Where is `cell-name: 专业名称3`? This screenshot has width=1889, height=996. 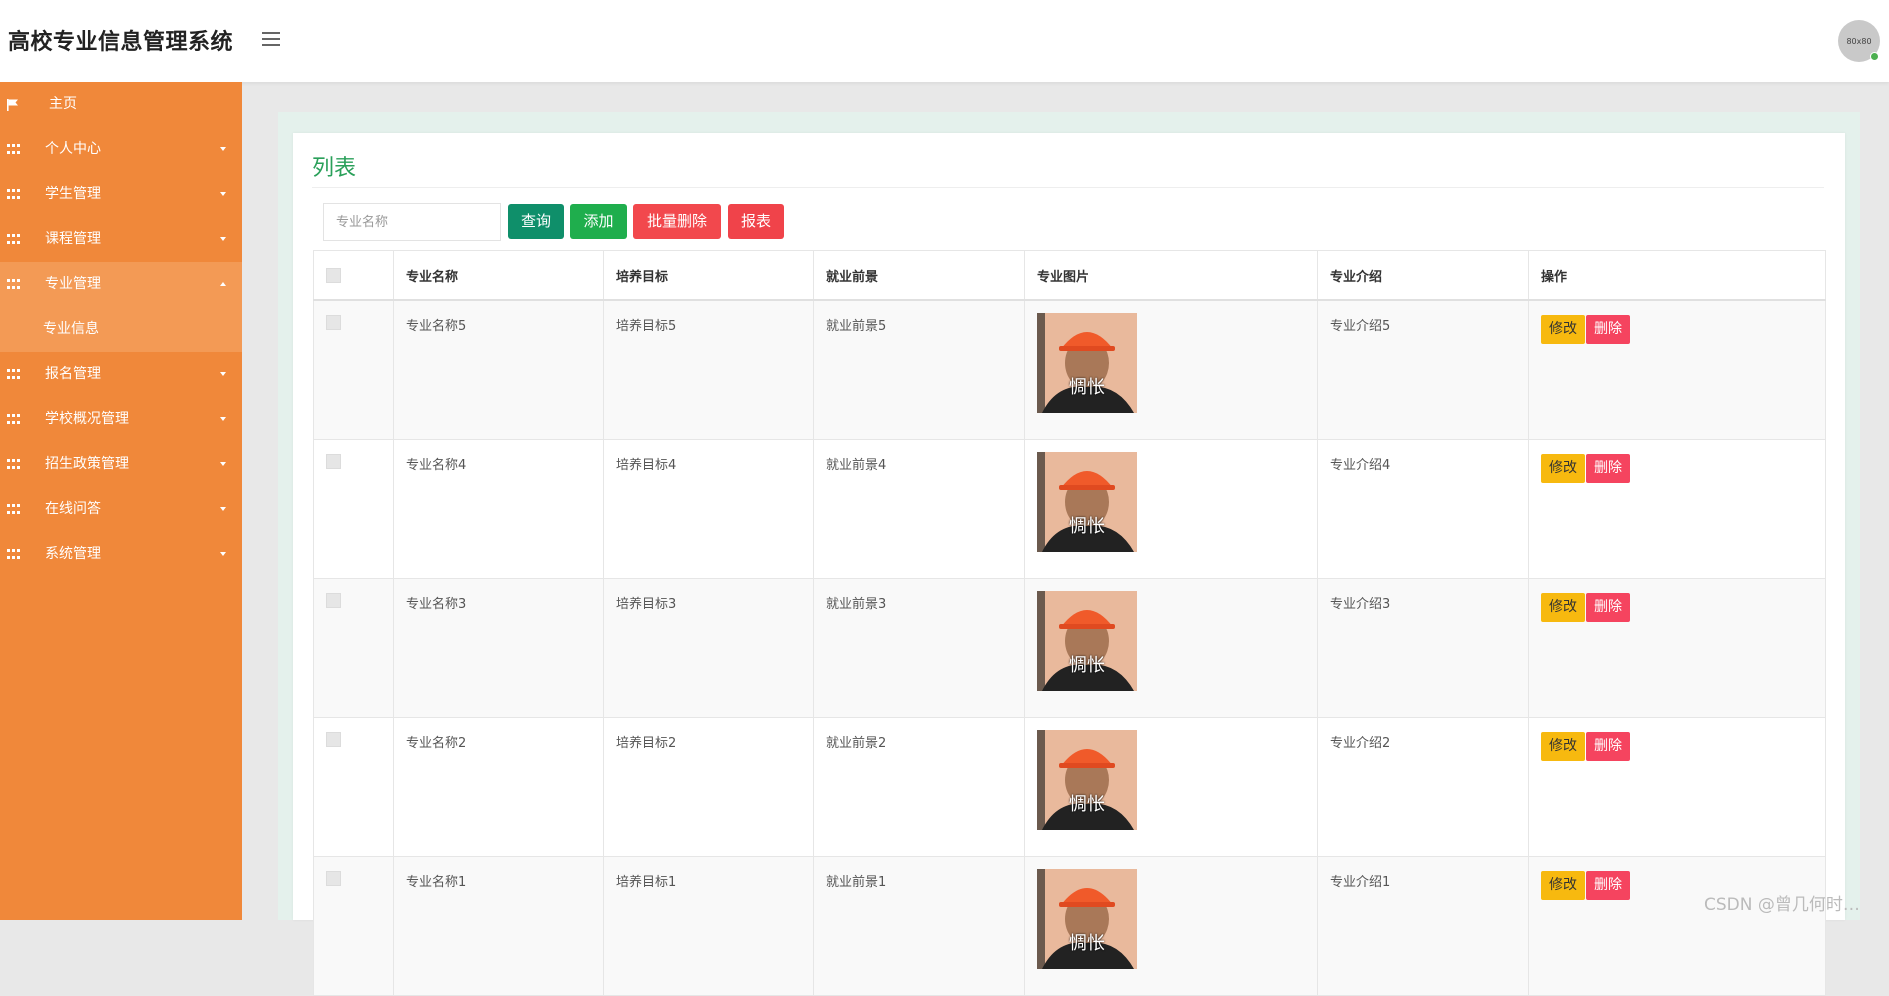 cell-name: 专业名称3 is located at coordinates (498, 648).